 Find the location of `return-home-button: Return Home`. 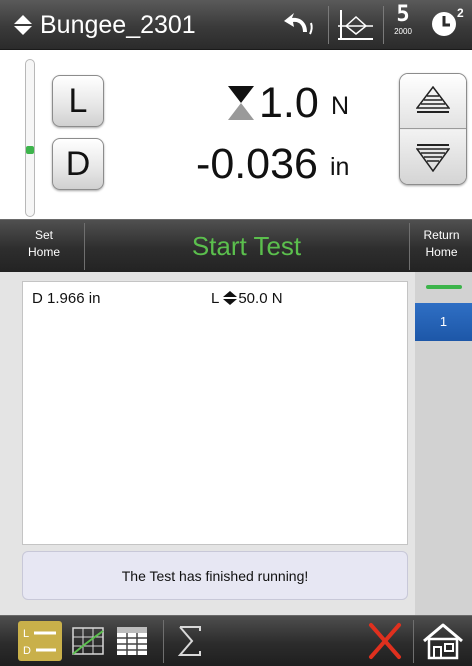

return-home-button: Return Home is located at coordinates (441, 244).